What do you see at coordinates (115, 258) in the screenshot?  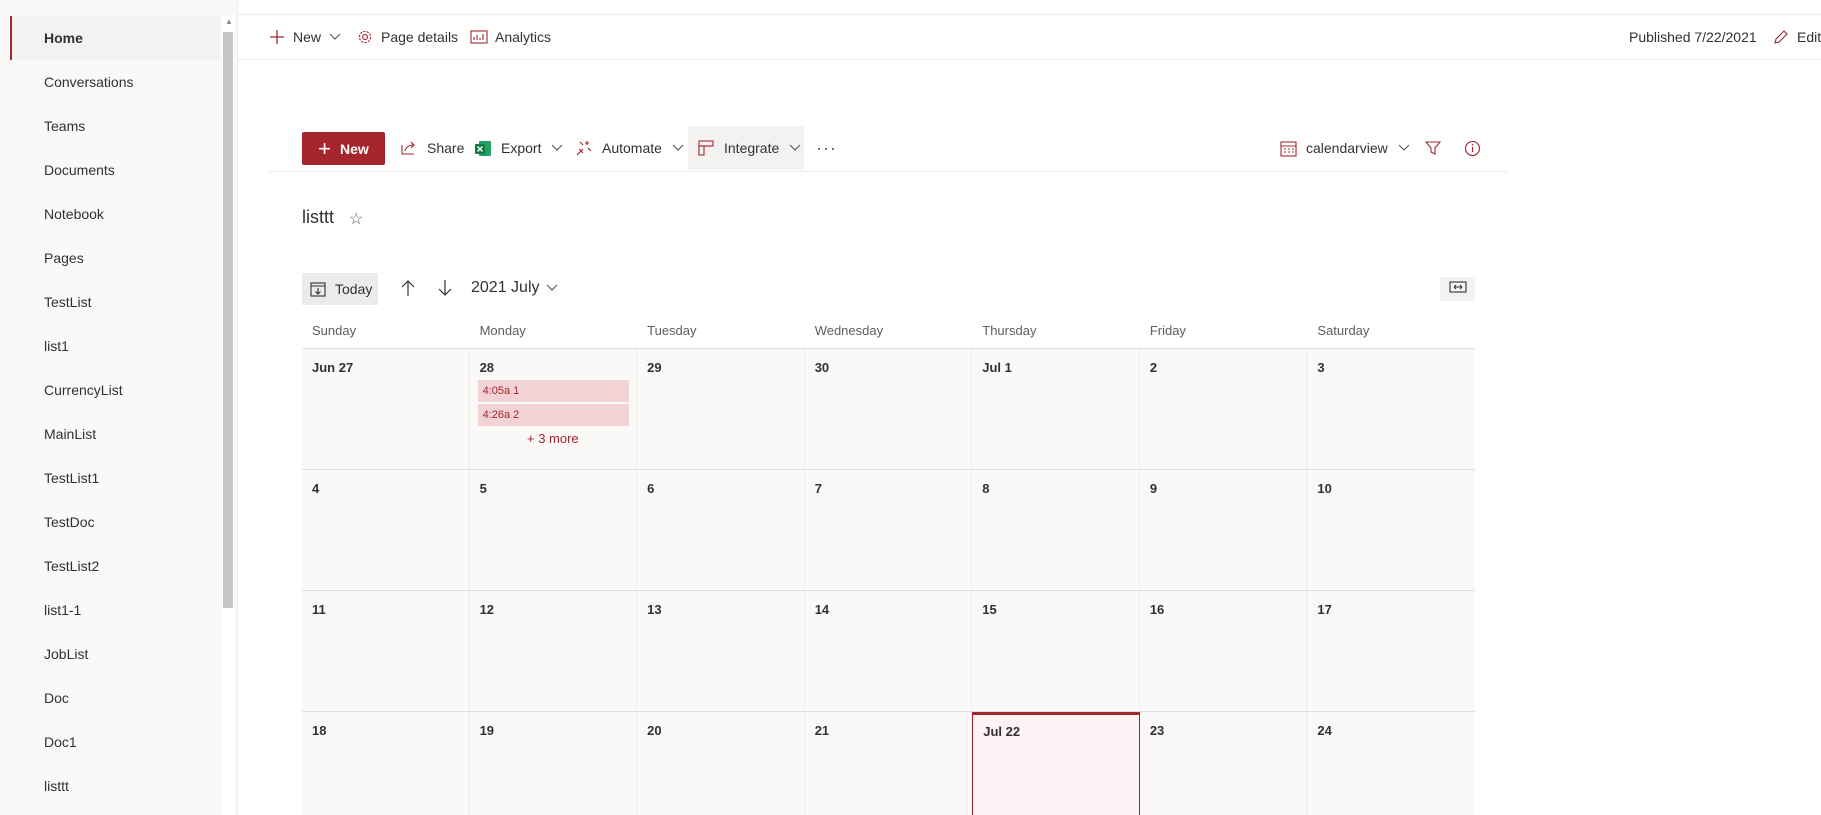 I see `nav-item-pages: Pages` at bounding box center [115, 258].